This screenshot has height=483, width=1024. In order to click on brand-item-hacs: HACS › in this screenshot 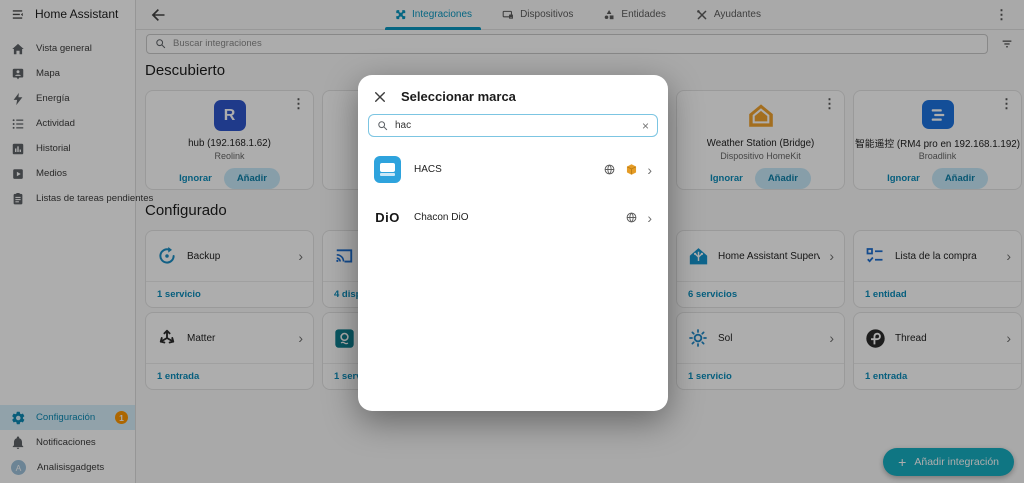, I will do `click(513, 169)`.